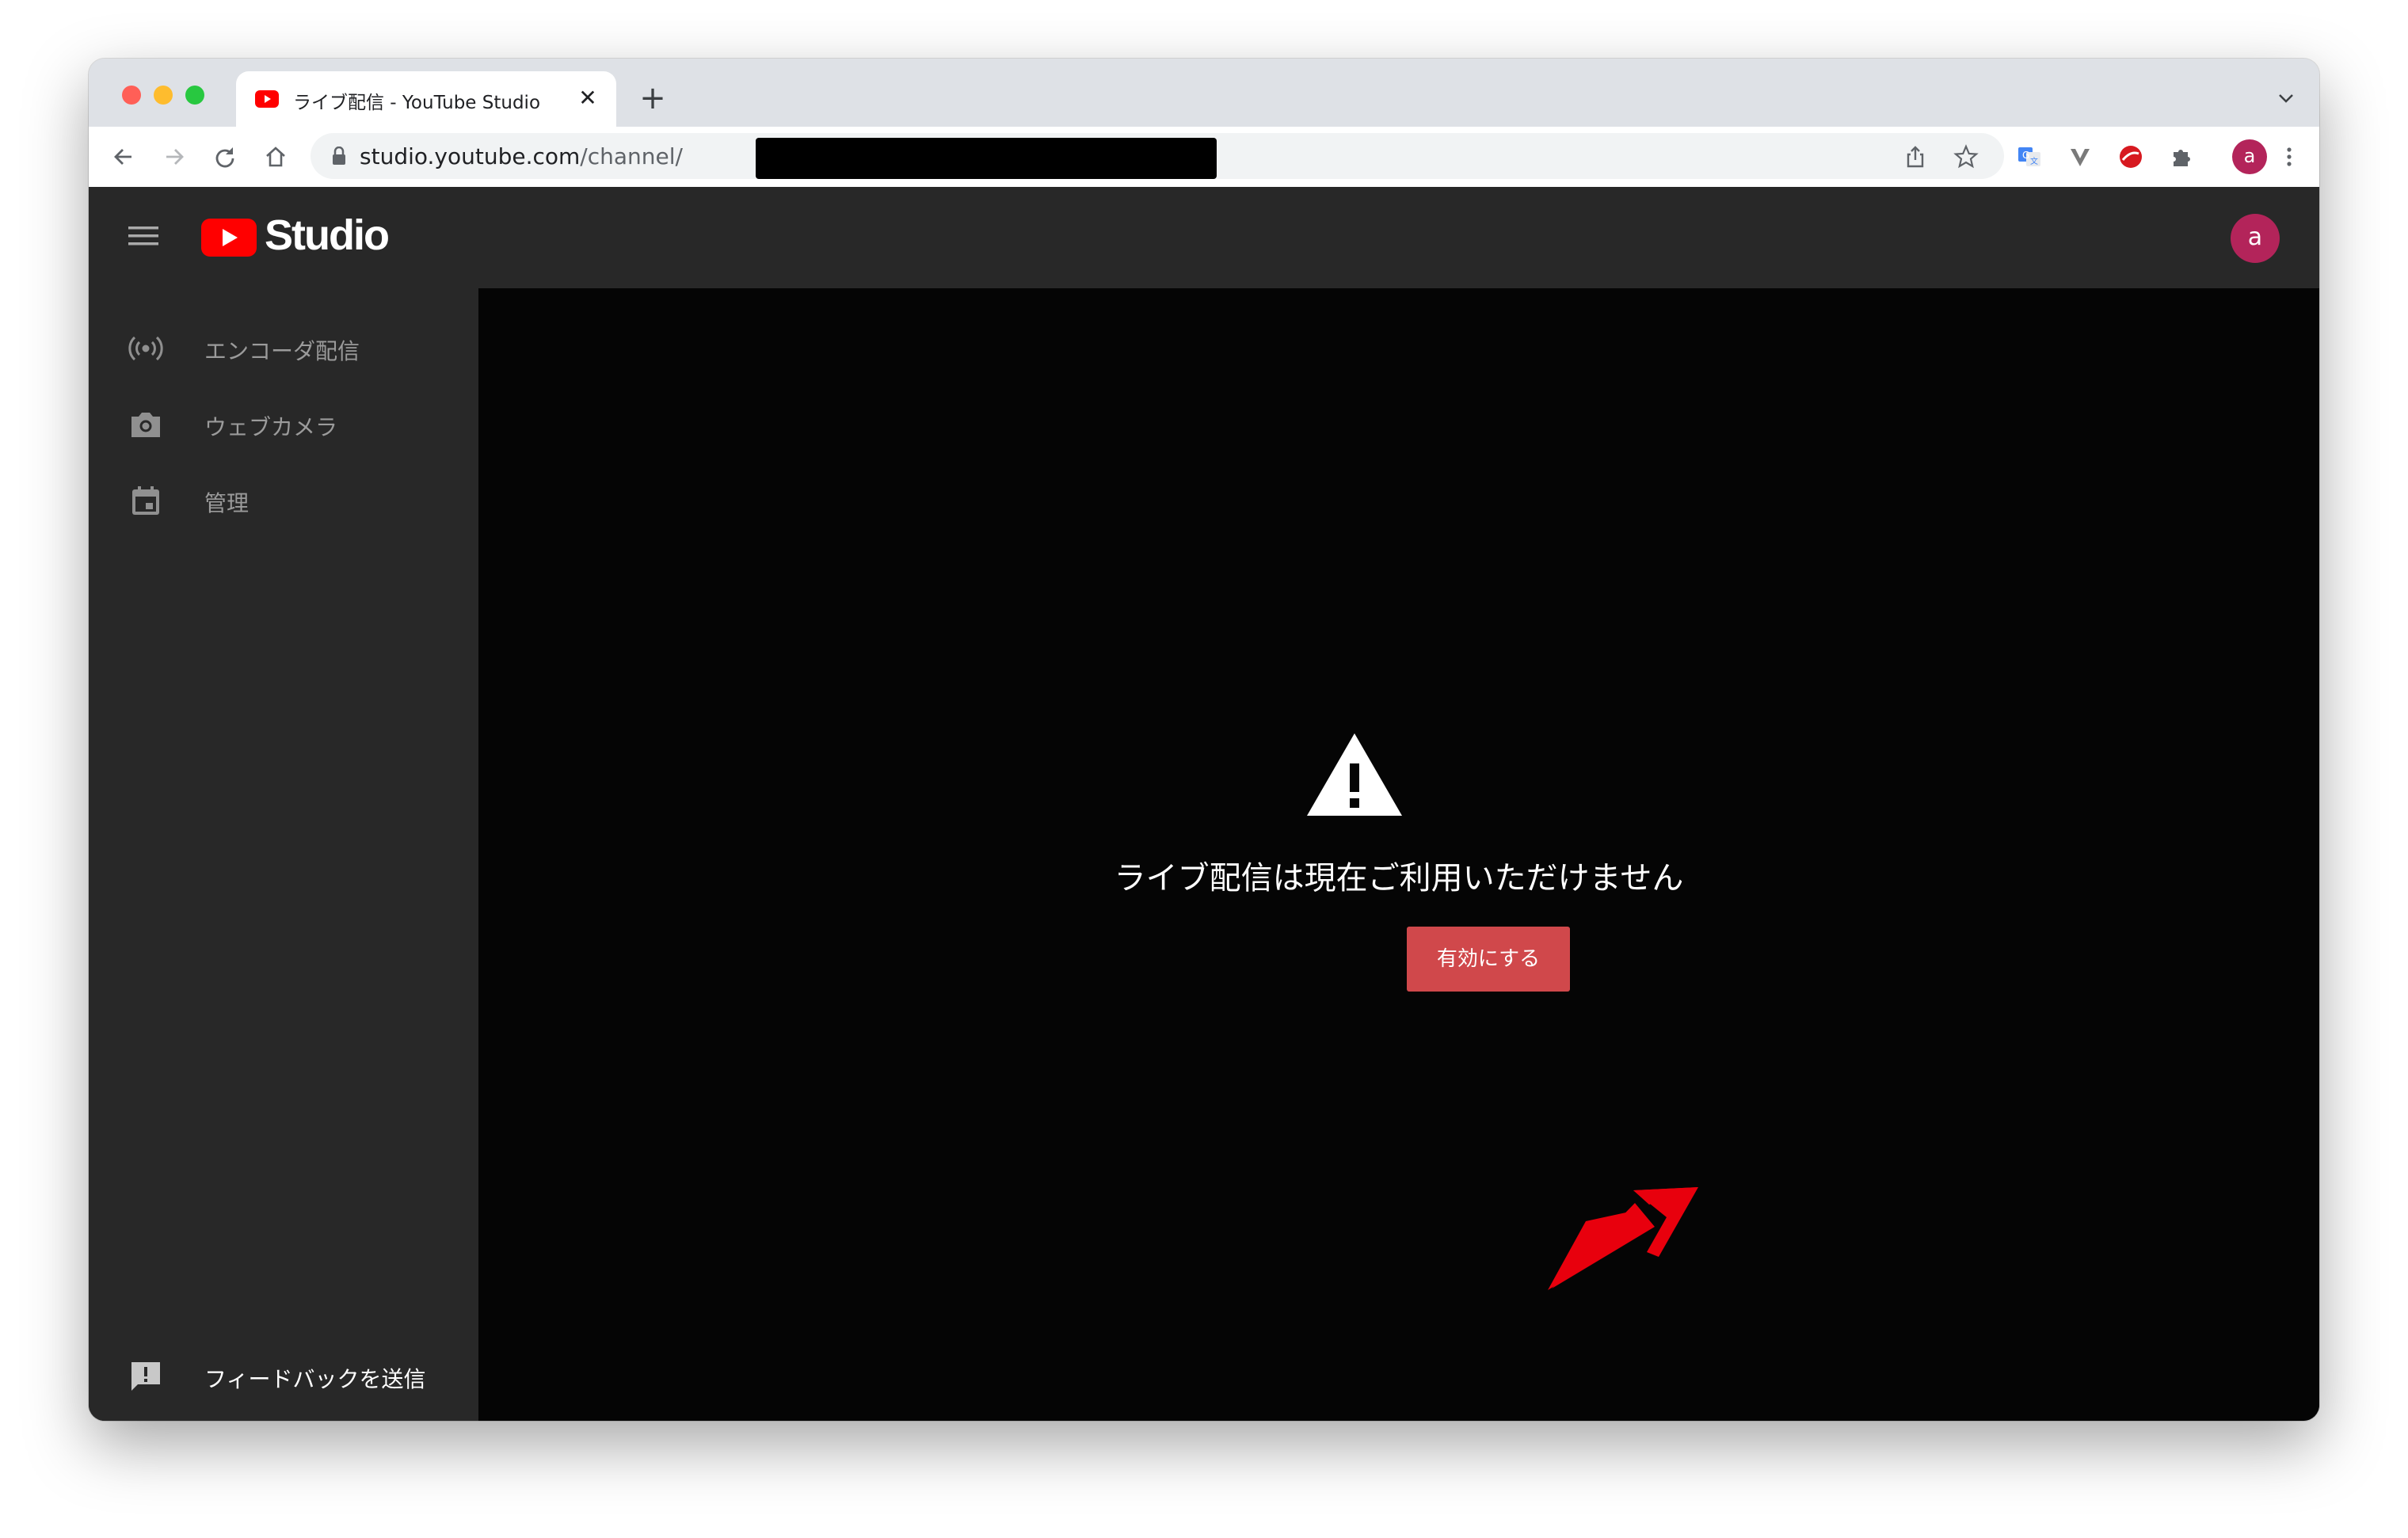 The height and width of the screenshot is (1538, 2408). What do you see at coordinates (282, 351) in the screenshot?
I see `sidebar-item-label: エンコーダ配信` at bounding box center [282, 351].